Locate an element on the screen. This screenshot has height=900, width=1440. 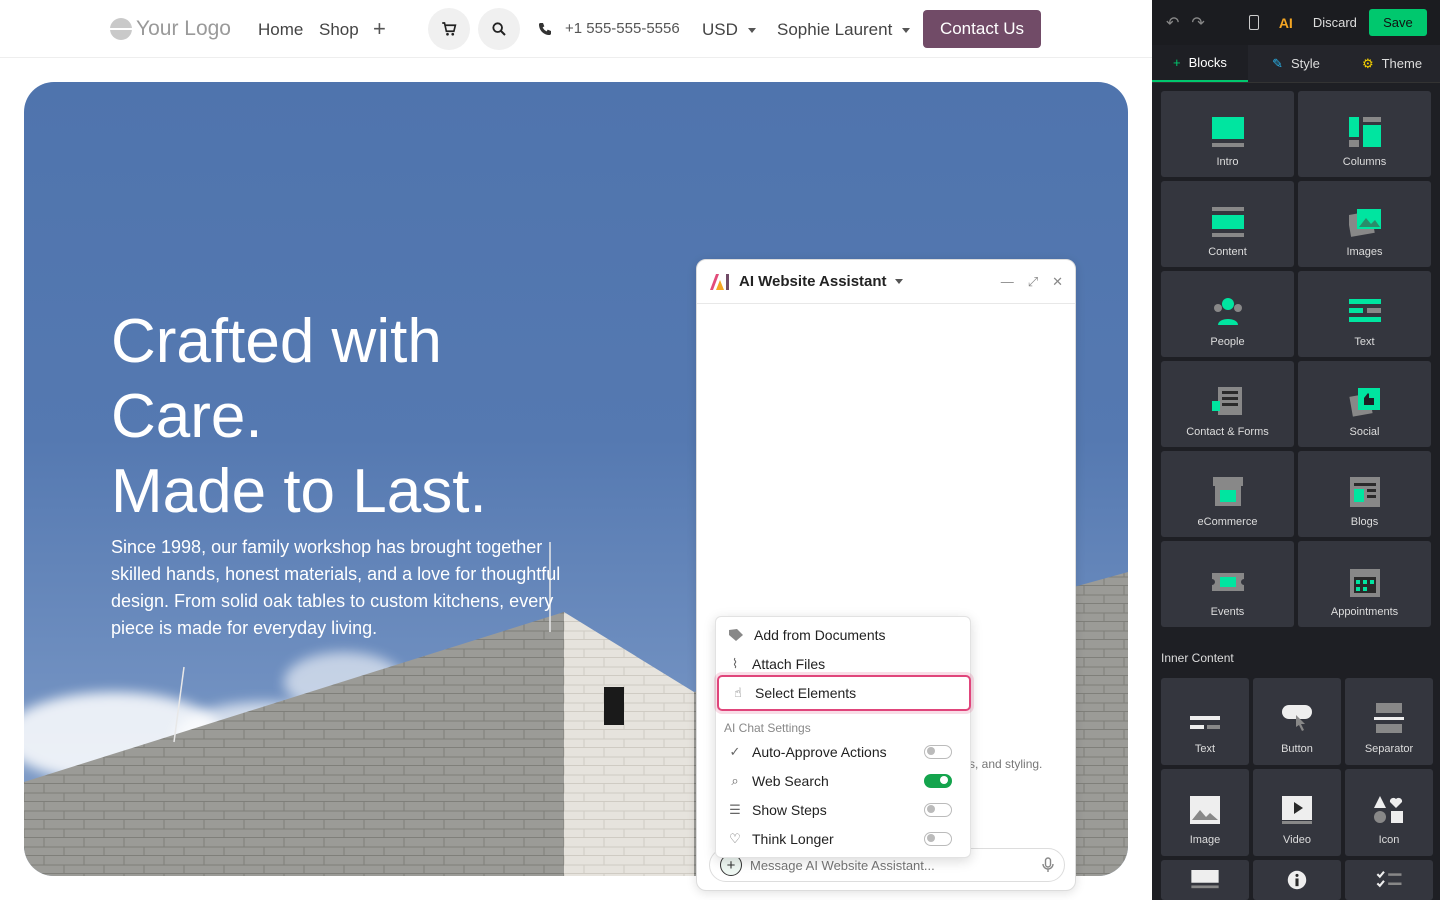
block-ecommerce: eCommerce is located at coordinates (1227, 494).